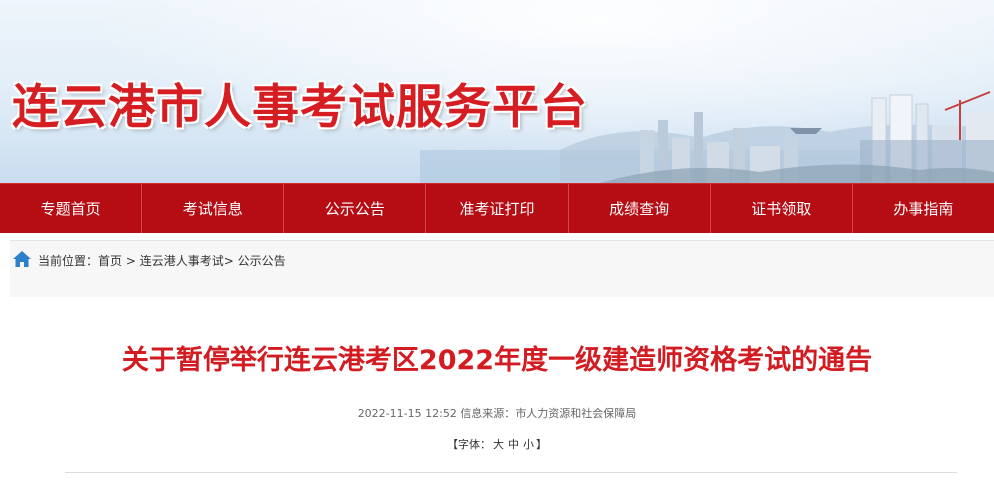 The height and width of the screenshot is (481, 994). Describe the element at coordinates (497, 360) in the screenshot. I see `article-title: 关于暂停举行连云港考区2022年度一级建造师资格考试的通告` at that location.